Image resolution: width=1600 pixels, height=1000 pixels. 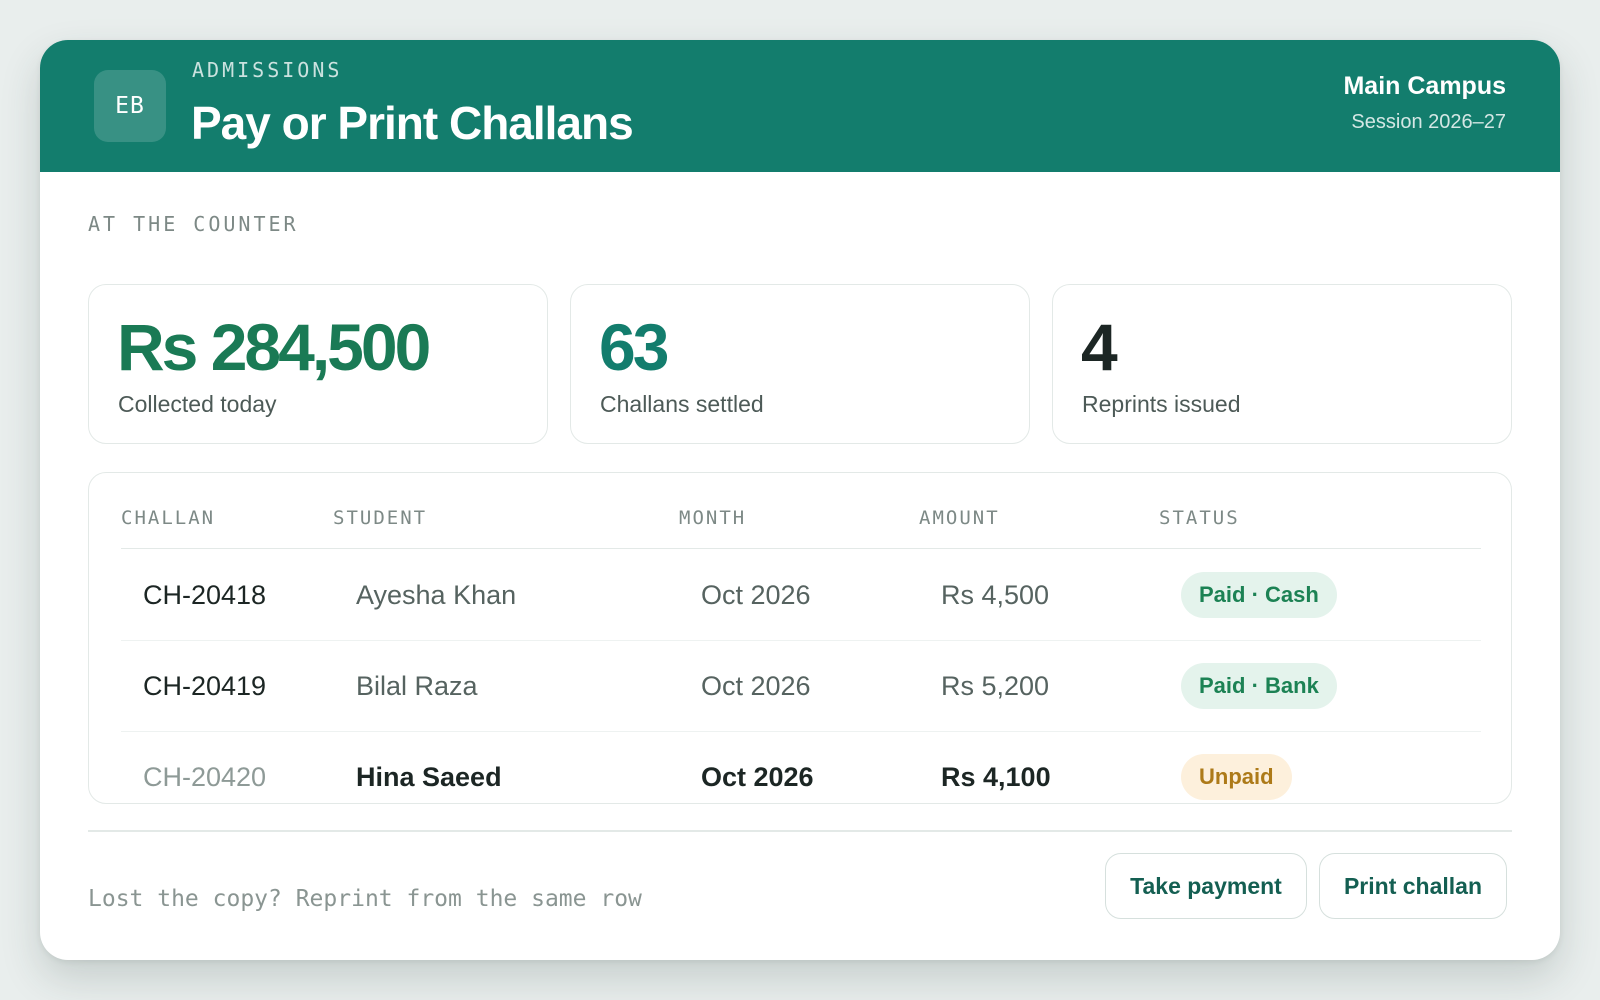 I want to click on challan-id: CH-20419, so click(x=205, y=686).